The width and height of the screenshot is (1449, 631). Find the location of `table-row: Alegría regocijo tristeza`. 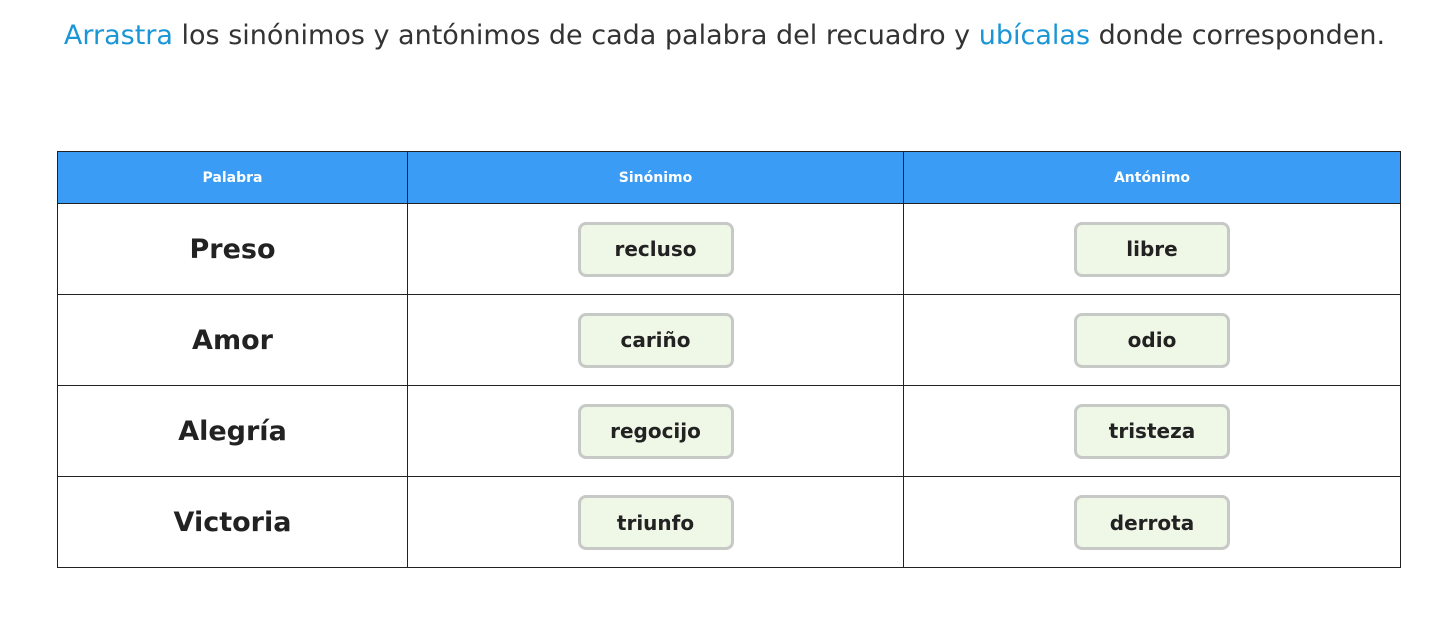

table-row: Alegría regocijo tristeza is located at coordinates (729, 431).